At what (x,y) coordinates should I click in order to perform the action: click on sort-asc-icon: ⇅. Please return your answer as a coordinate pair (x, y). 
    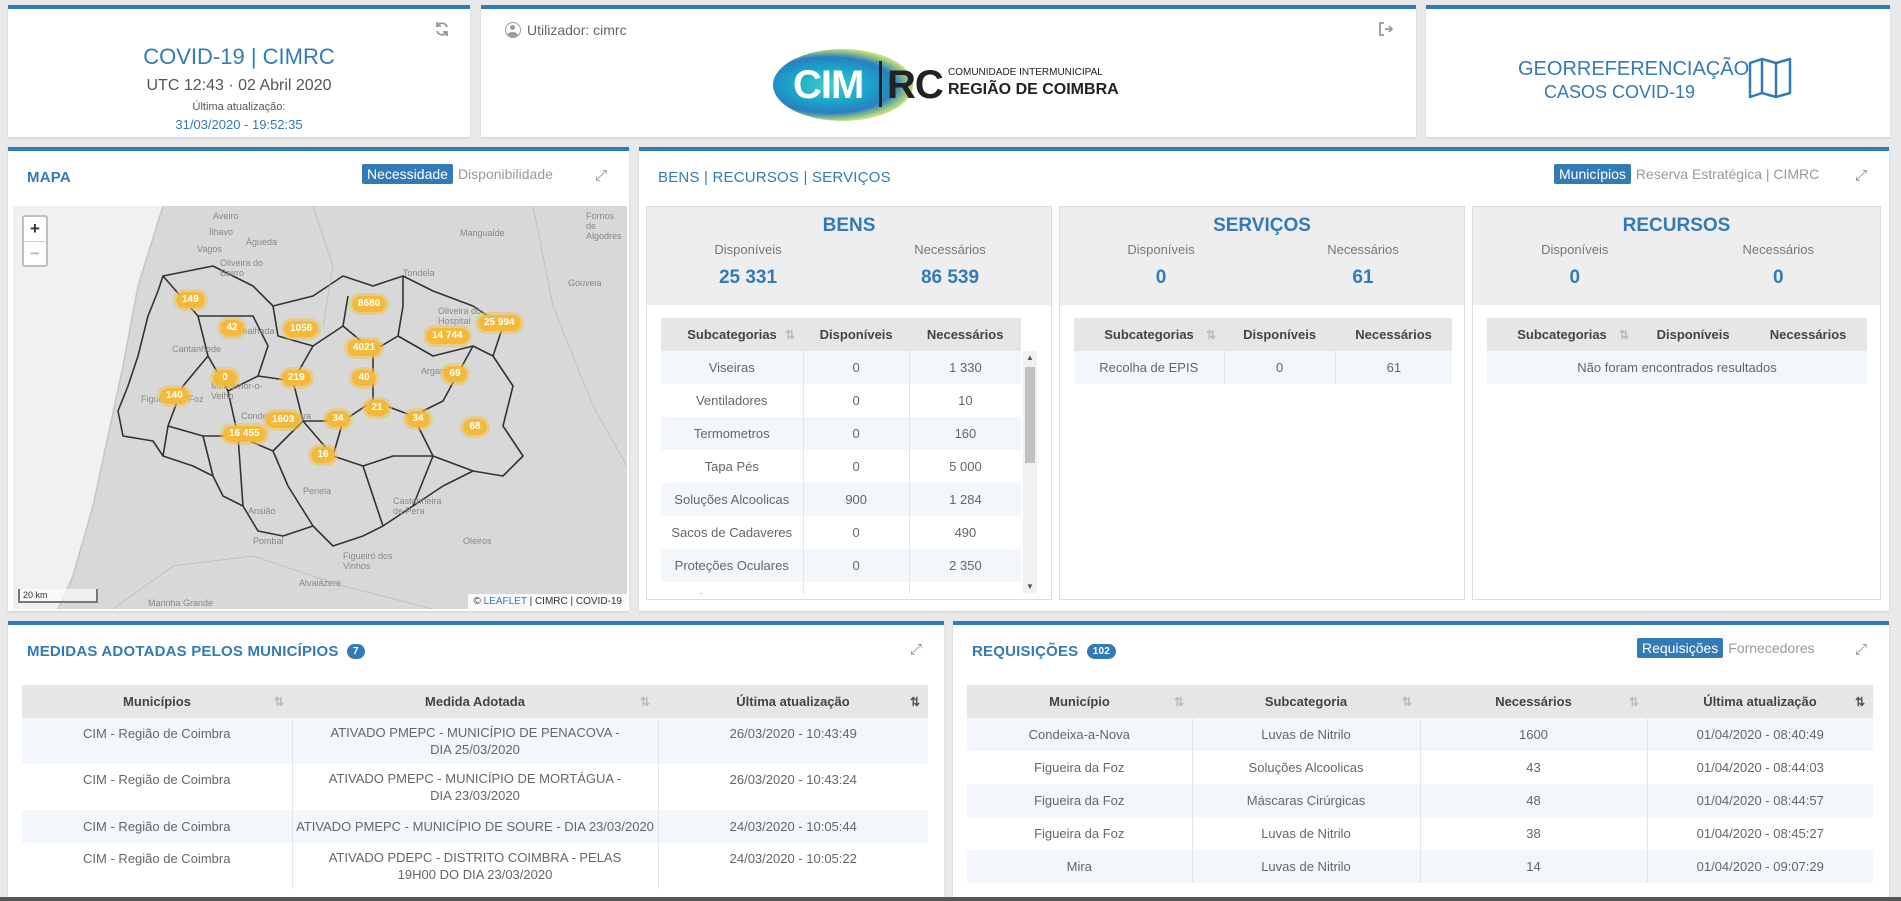
    Looking at the image, I should click on (1860, 702).